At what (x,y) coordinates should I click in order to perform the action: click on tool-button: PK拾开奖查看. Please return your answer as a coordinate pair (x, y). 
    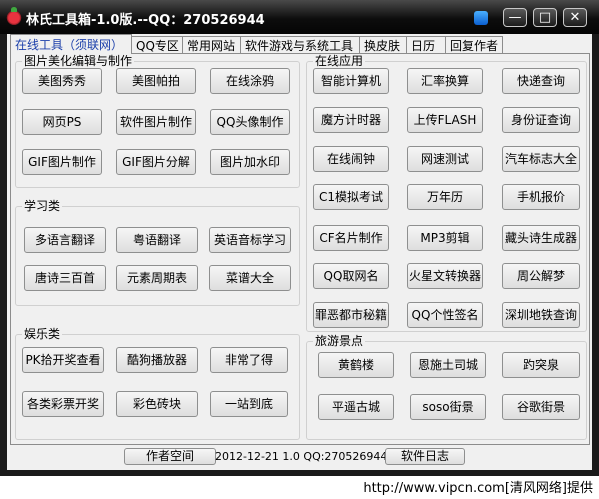
    Looking at the image, I should click on (63, 360).